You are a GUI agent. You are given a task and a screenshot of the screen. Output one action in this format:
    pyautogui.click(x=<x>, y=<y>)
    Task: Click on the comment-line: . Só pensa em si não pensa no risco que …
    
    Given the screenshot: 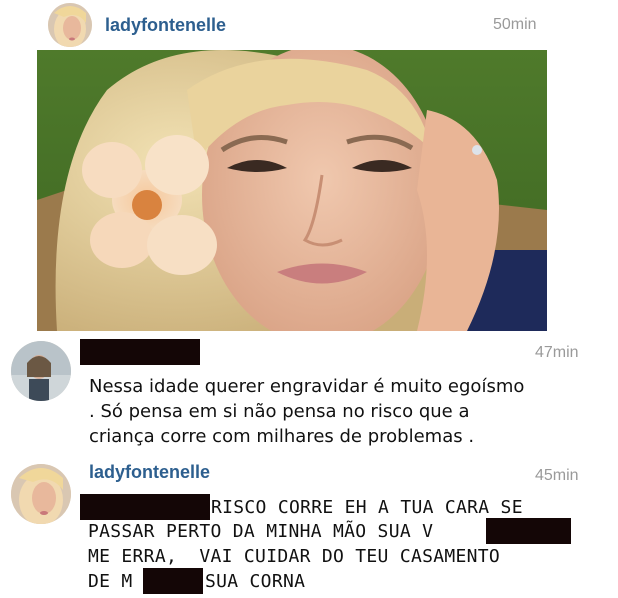 What is the action you would take?
    pyautogui.click(x=279, y=411)
    